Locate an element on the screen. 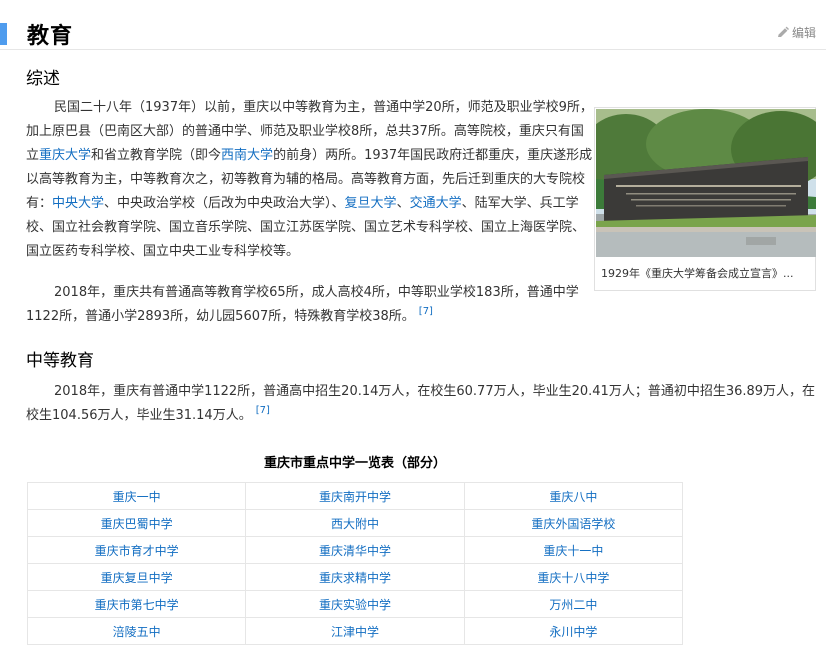 The height and width of the screenshot is (656, 826). school-link: 重庆十一中 is located at coordinates (573, 550).